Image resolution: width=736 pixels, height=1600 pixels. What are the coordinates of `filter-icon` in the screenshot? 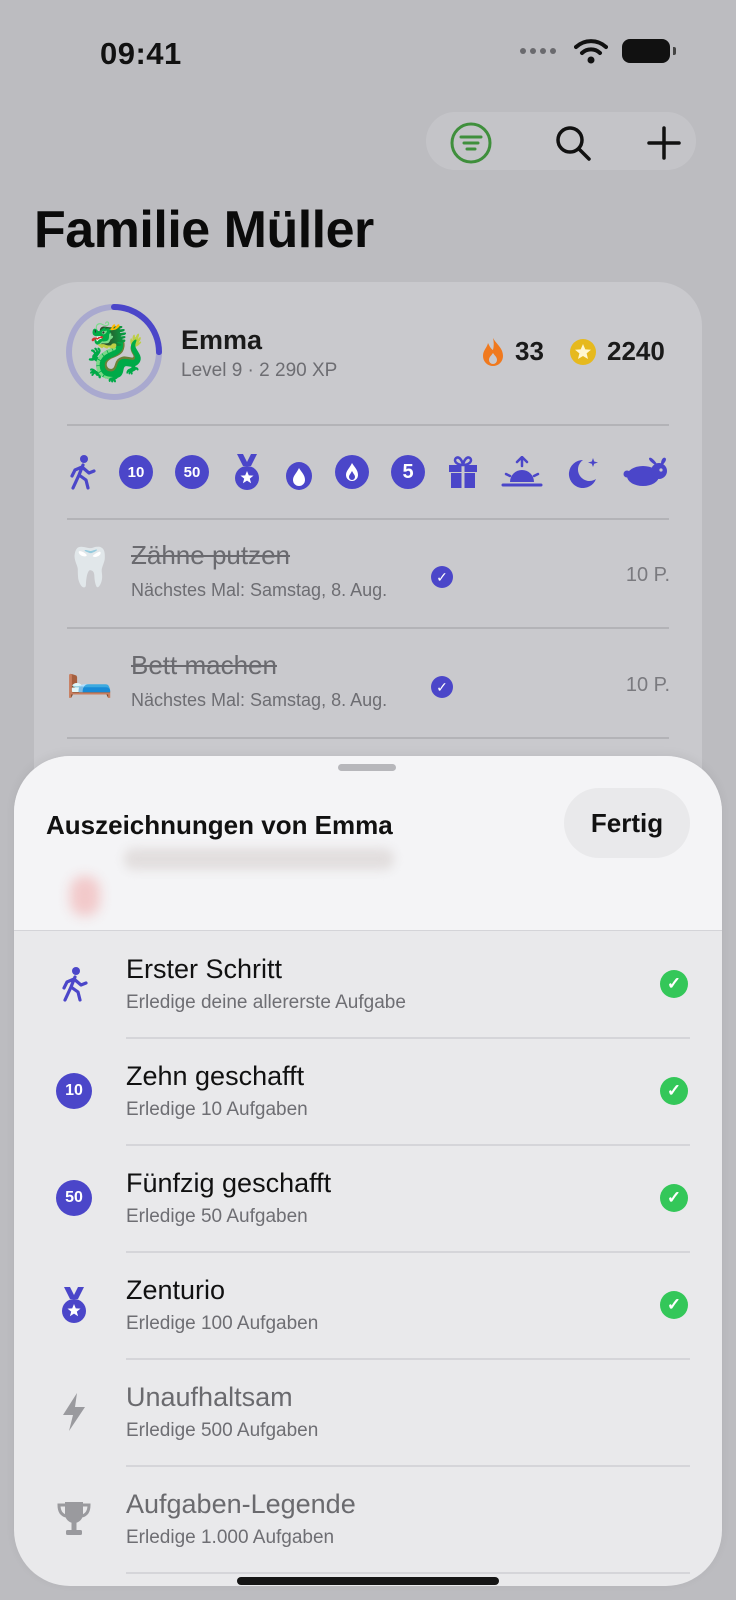 It's located at (471, 143).